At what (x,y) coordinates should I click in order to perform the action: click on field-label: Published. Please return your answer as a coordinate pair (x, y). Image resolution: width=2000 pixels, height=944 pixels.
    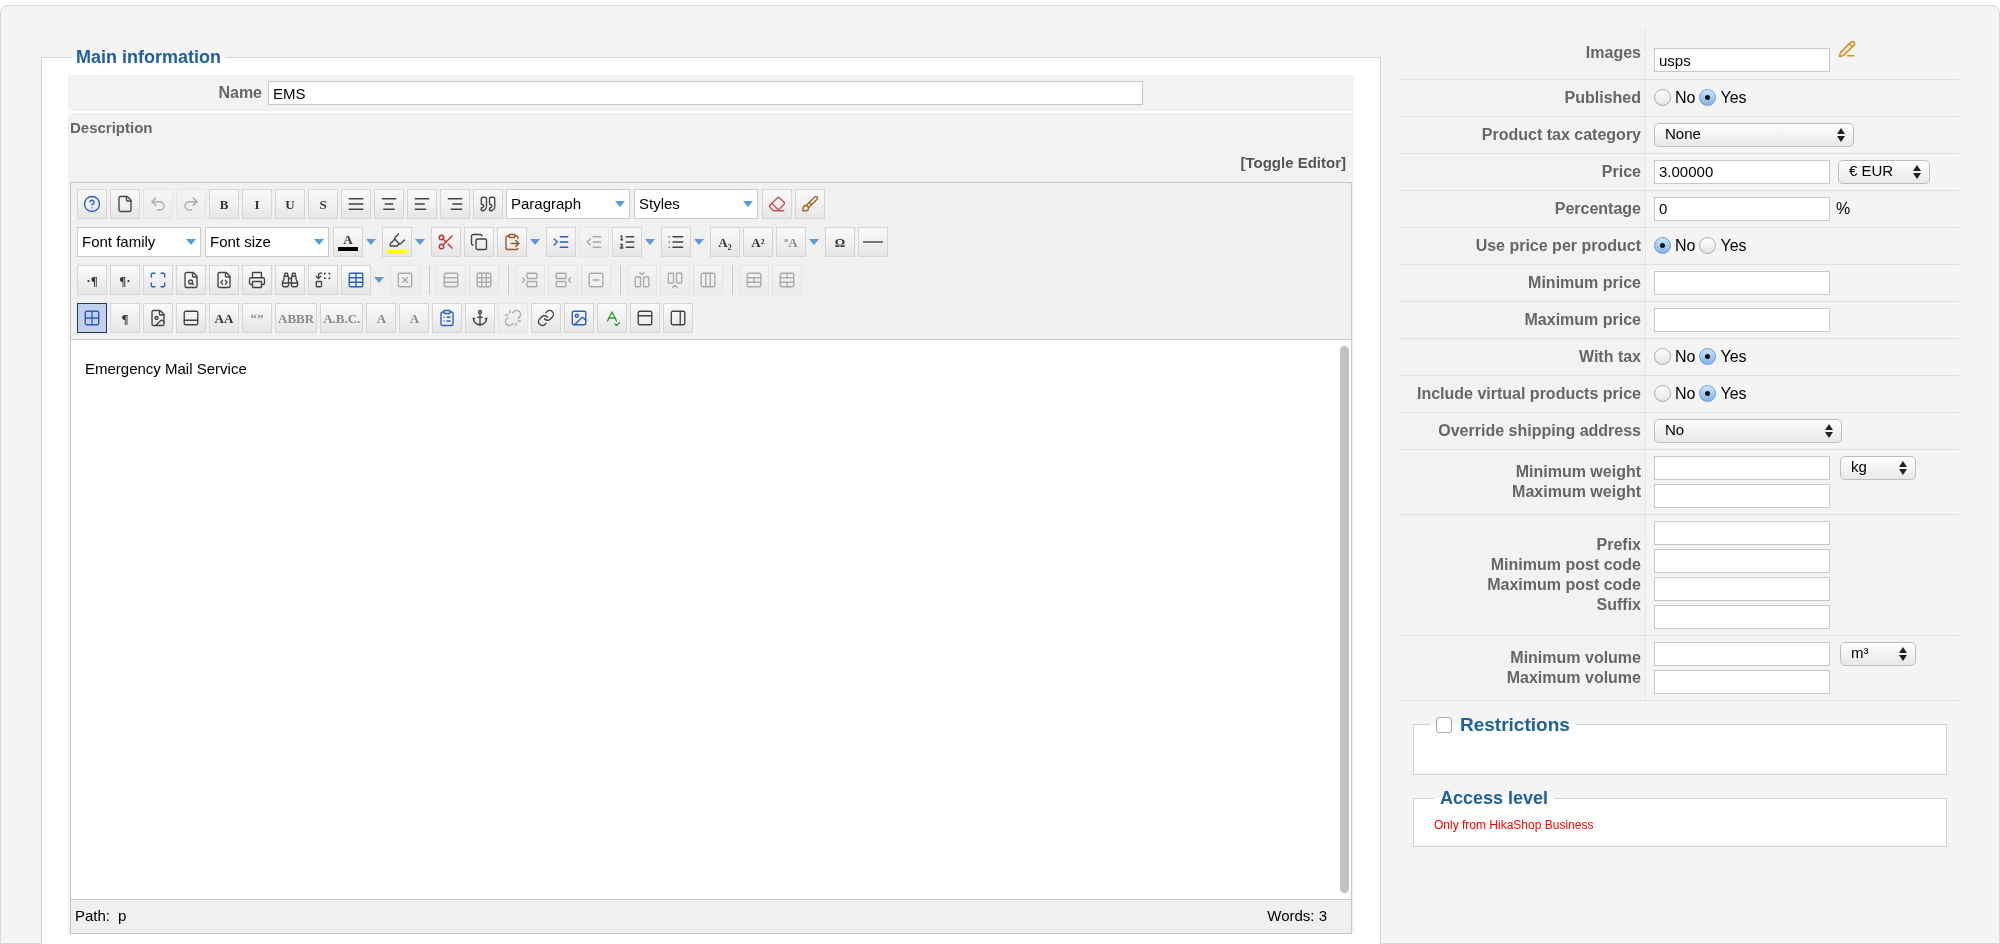
    Looking at the image, I should click on (1602, 97).